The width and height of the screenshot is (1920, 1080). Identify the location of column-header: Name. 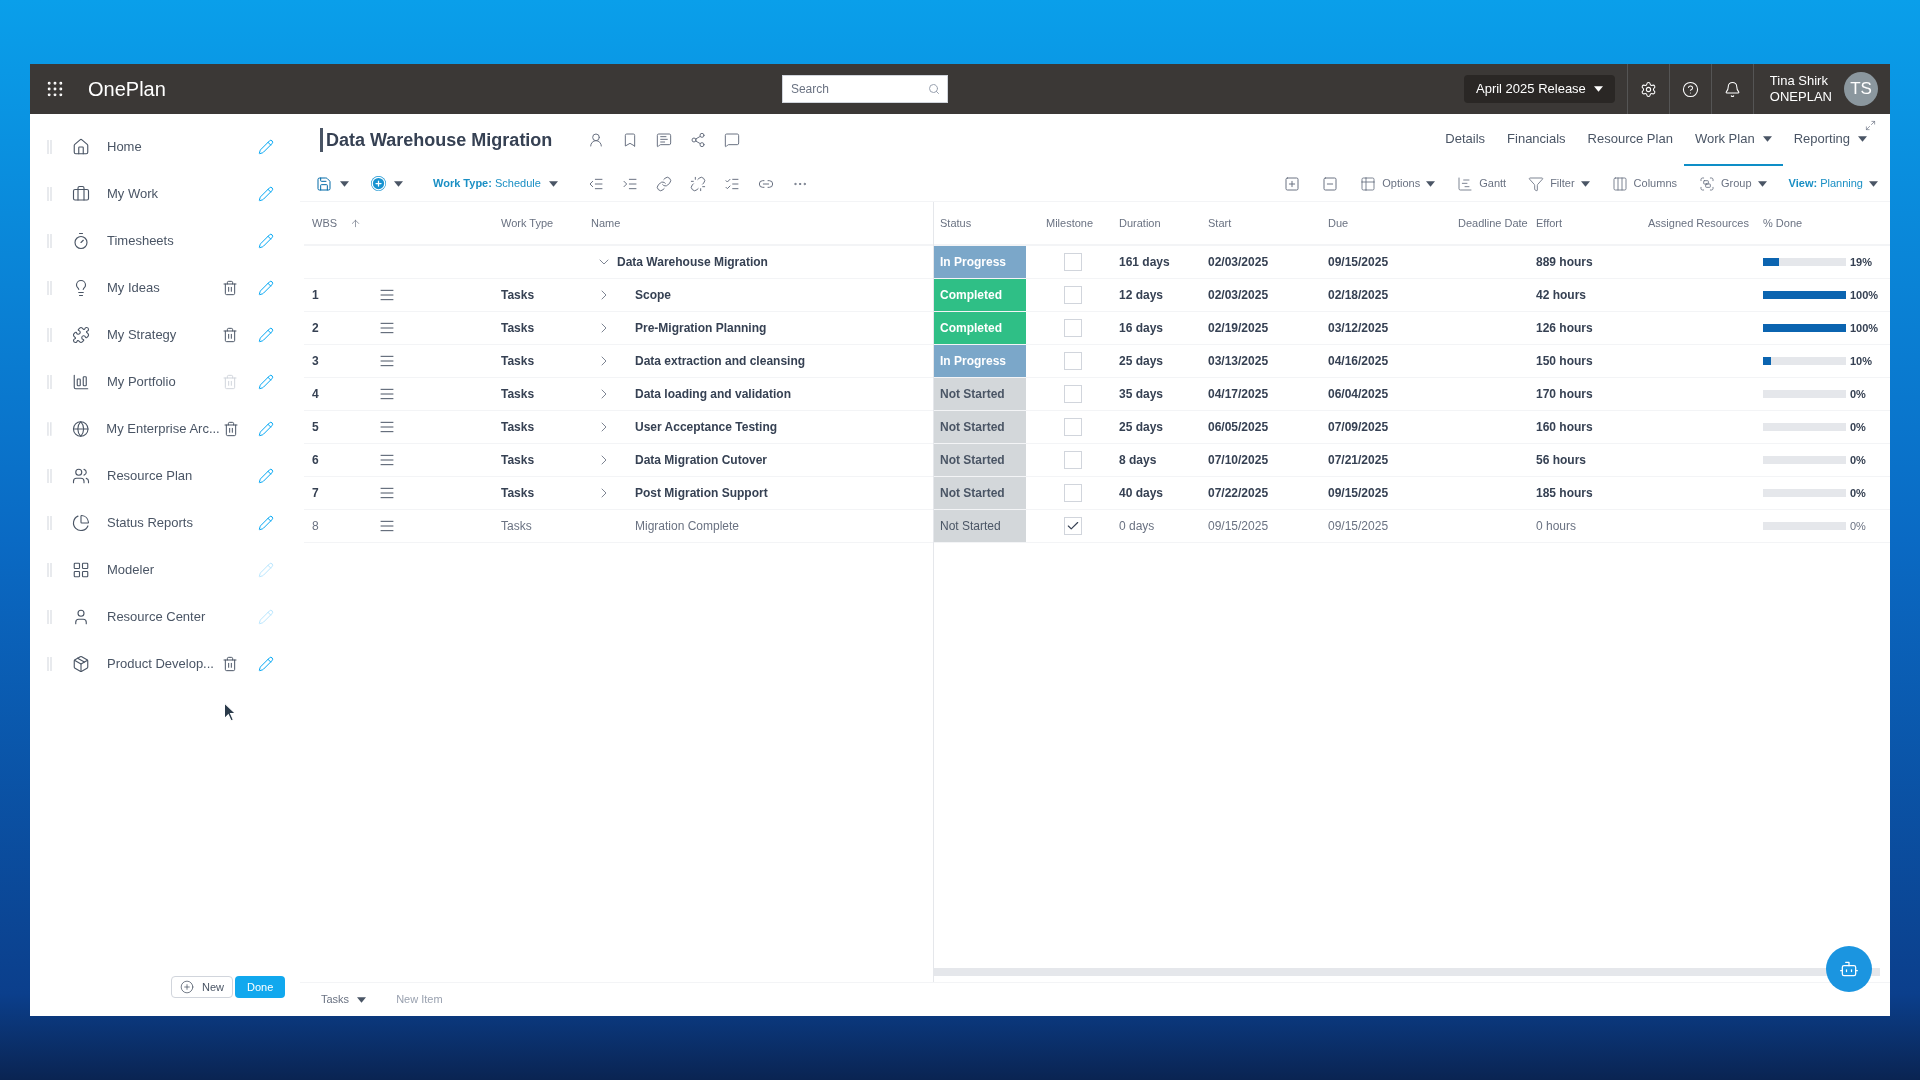
(606, 223).